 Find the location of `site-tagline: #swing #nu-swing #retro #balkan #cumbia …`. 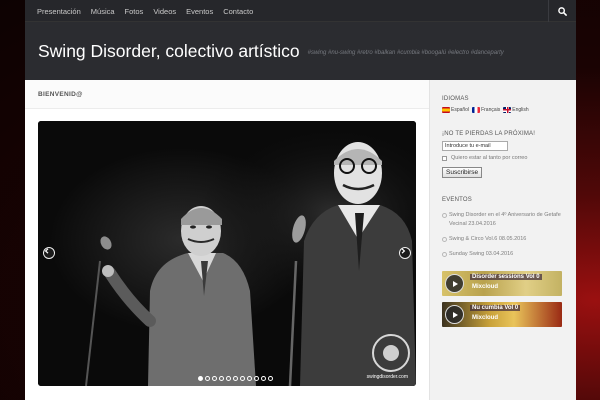

site-tagline: #swing #nu-swing #retro #balkan #cumbia … is located at coordinates (405, 53).